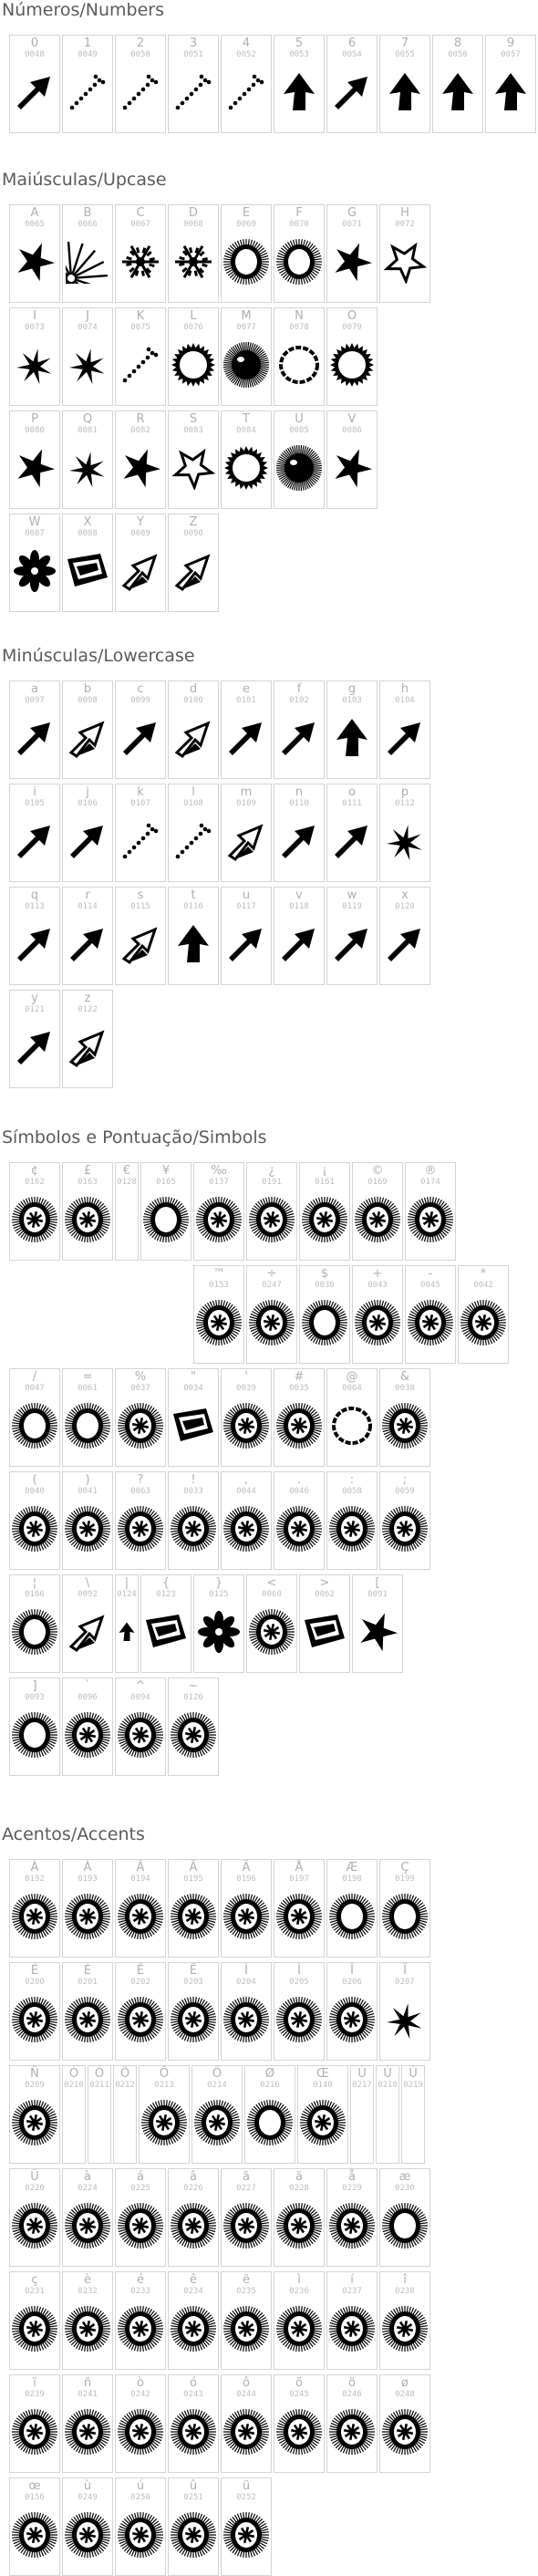 This screenshot has height=2576, width=538. Describe the element at coordinates (299, 356) in the screenshot. I see `glyph-cell: N 0078` at that location.